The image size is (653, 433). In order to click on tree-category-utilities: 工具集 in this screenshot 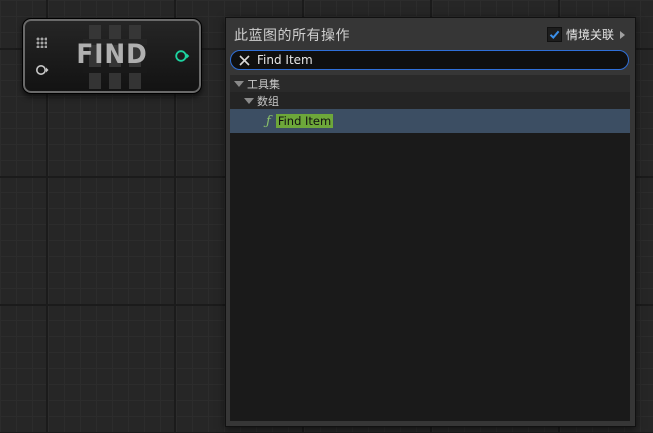, I will do `click(430, 84)`.